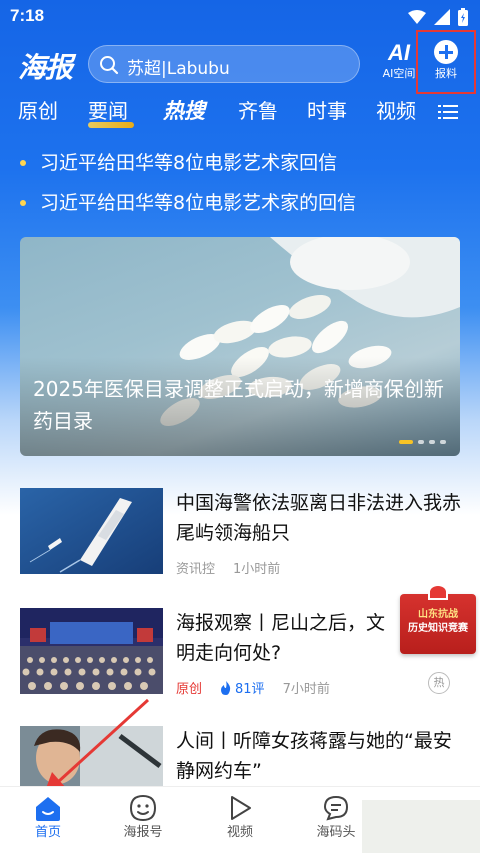  I want to click on status-bar: 7:18, so click(240, 17).